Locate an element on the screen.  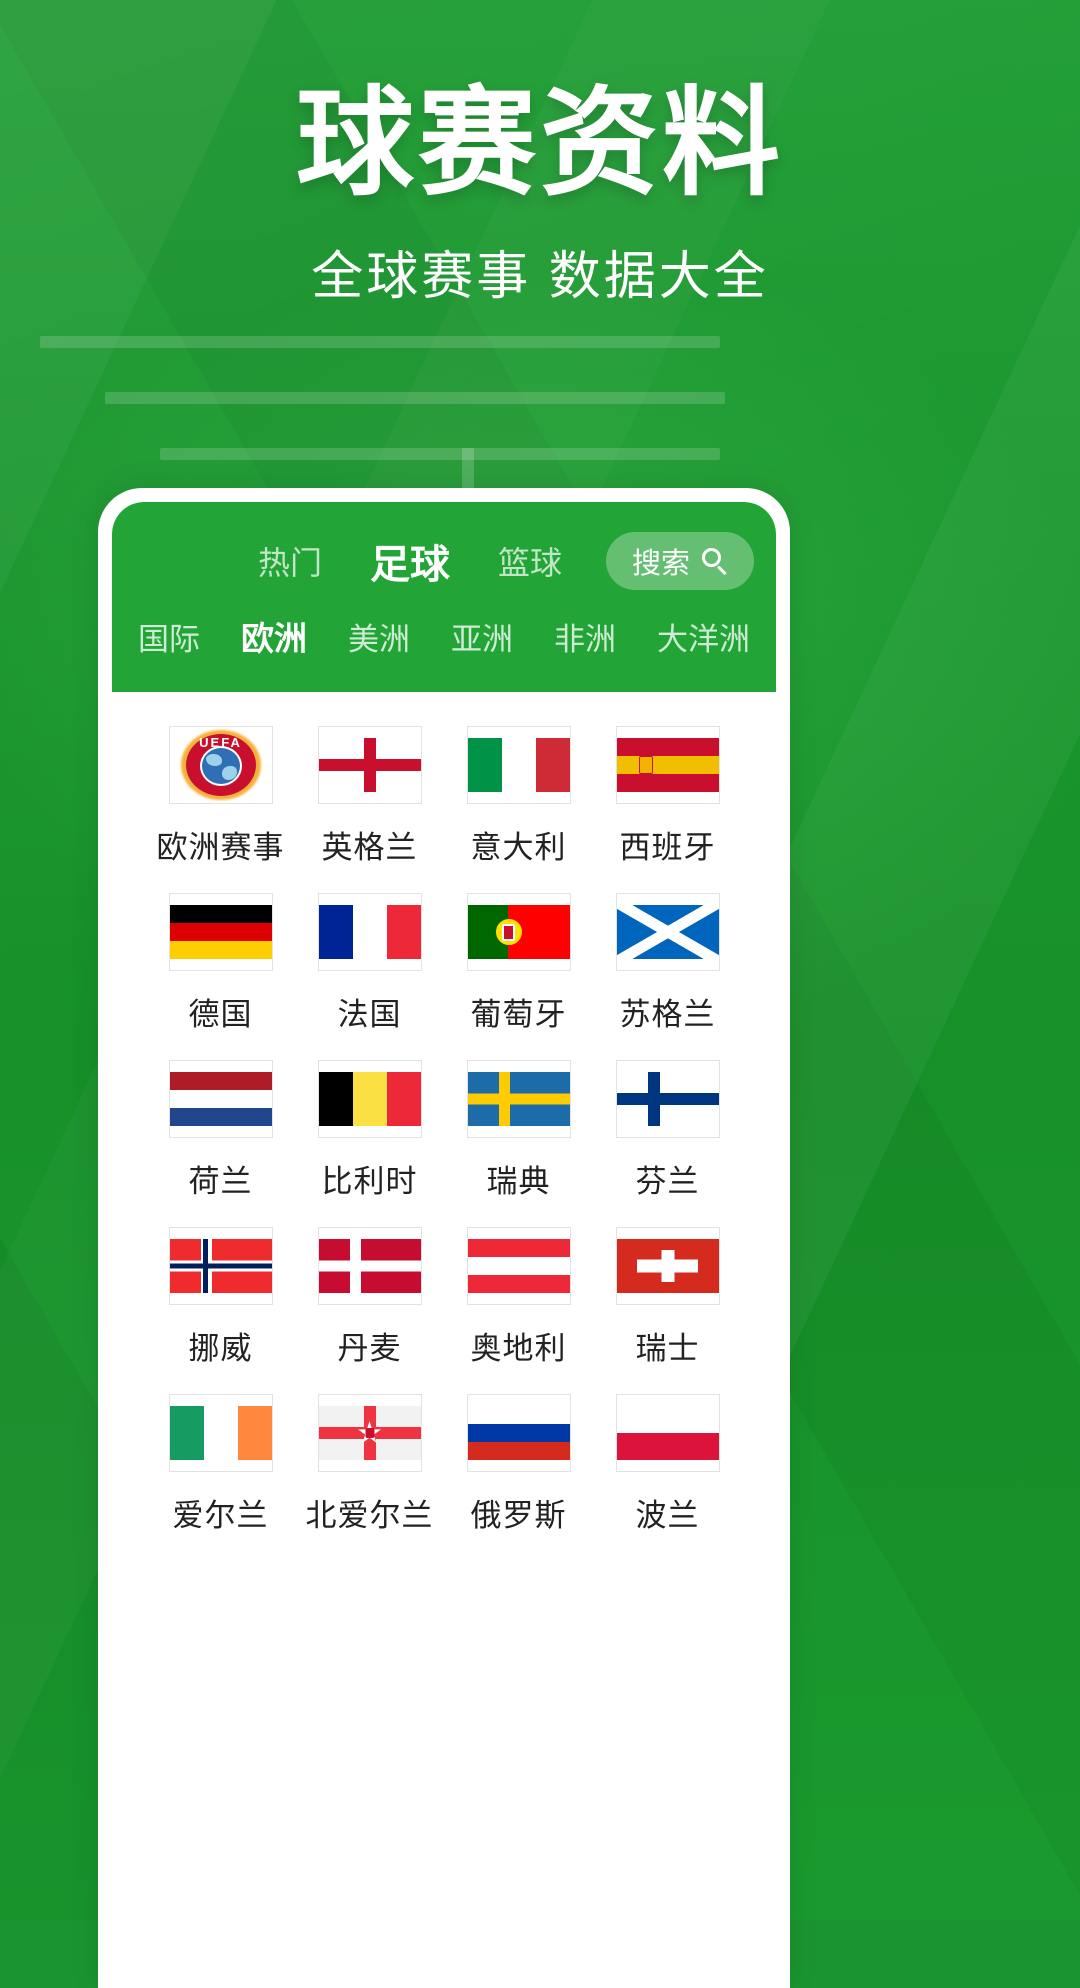
portugal-flag-icon is located at coordinates (518, 932).